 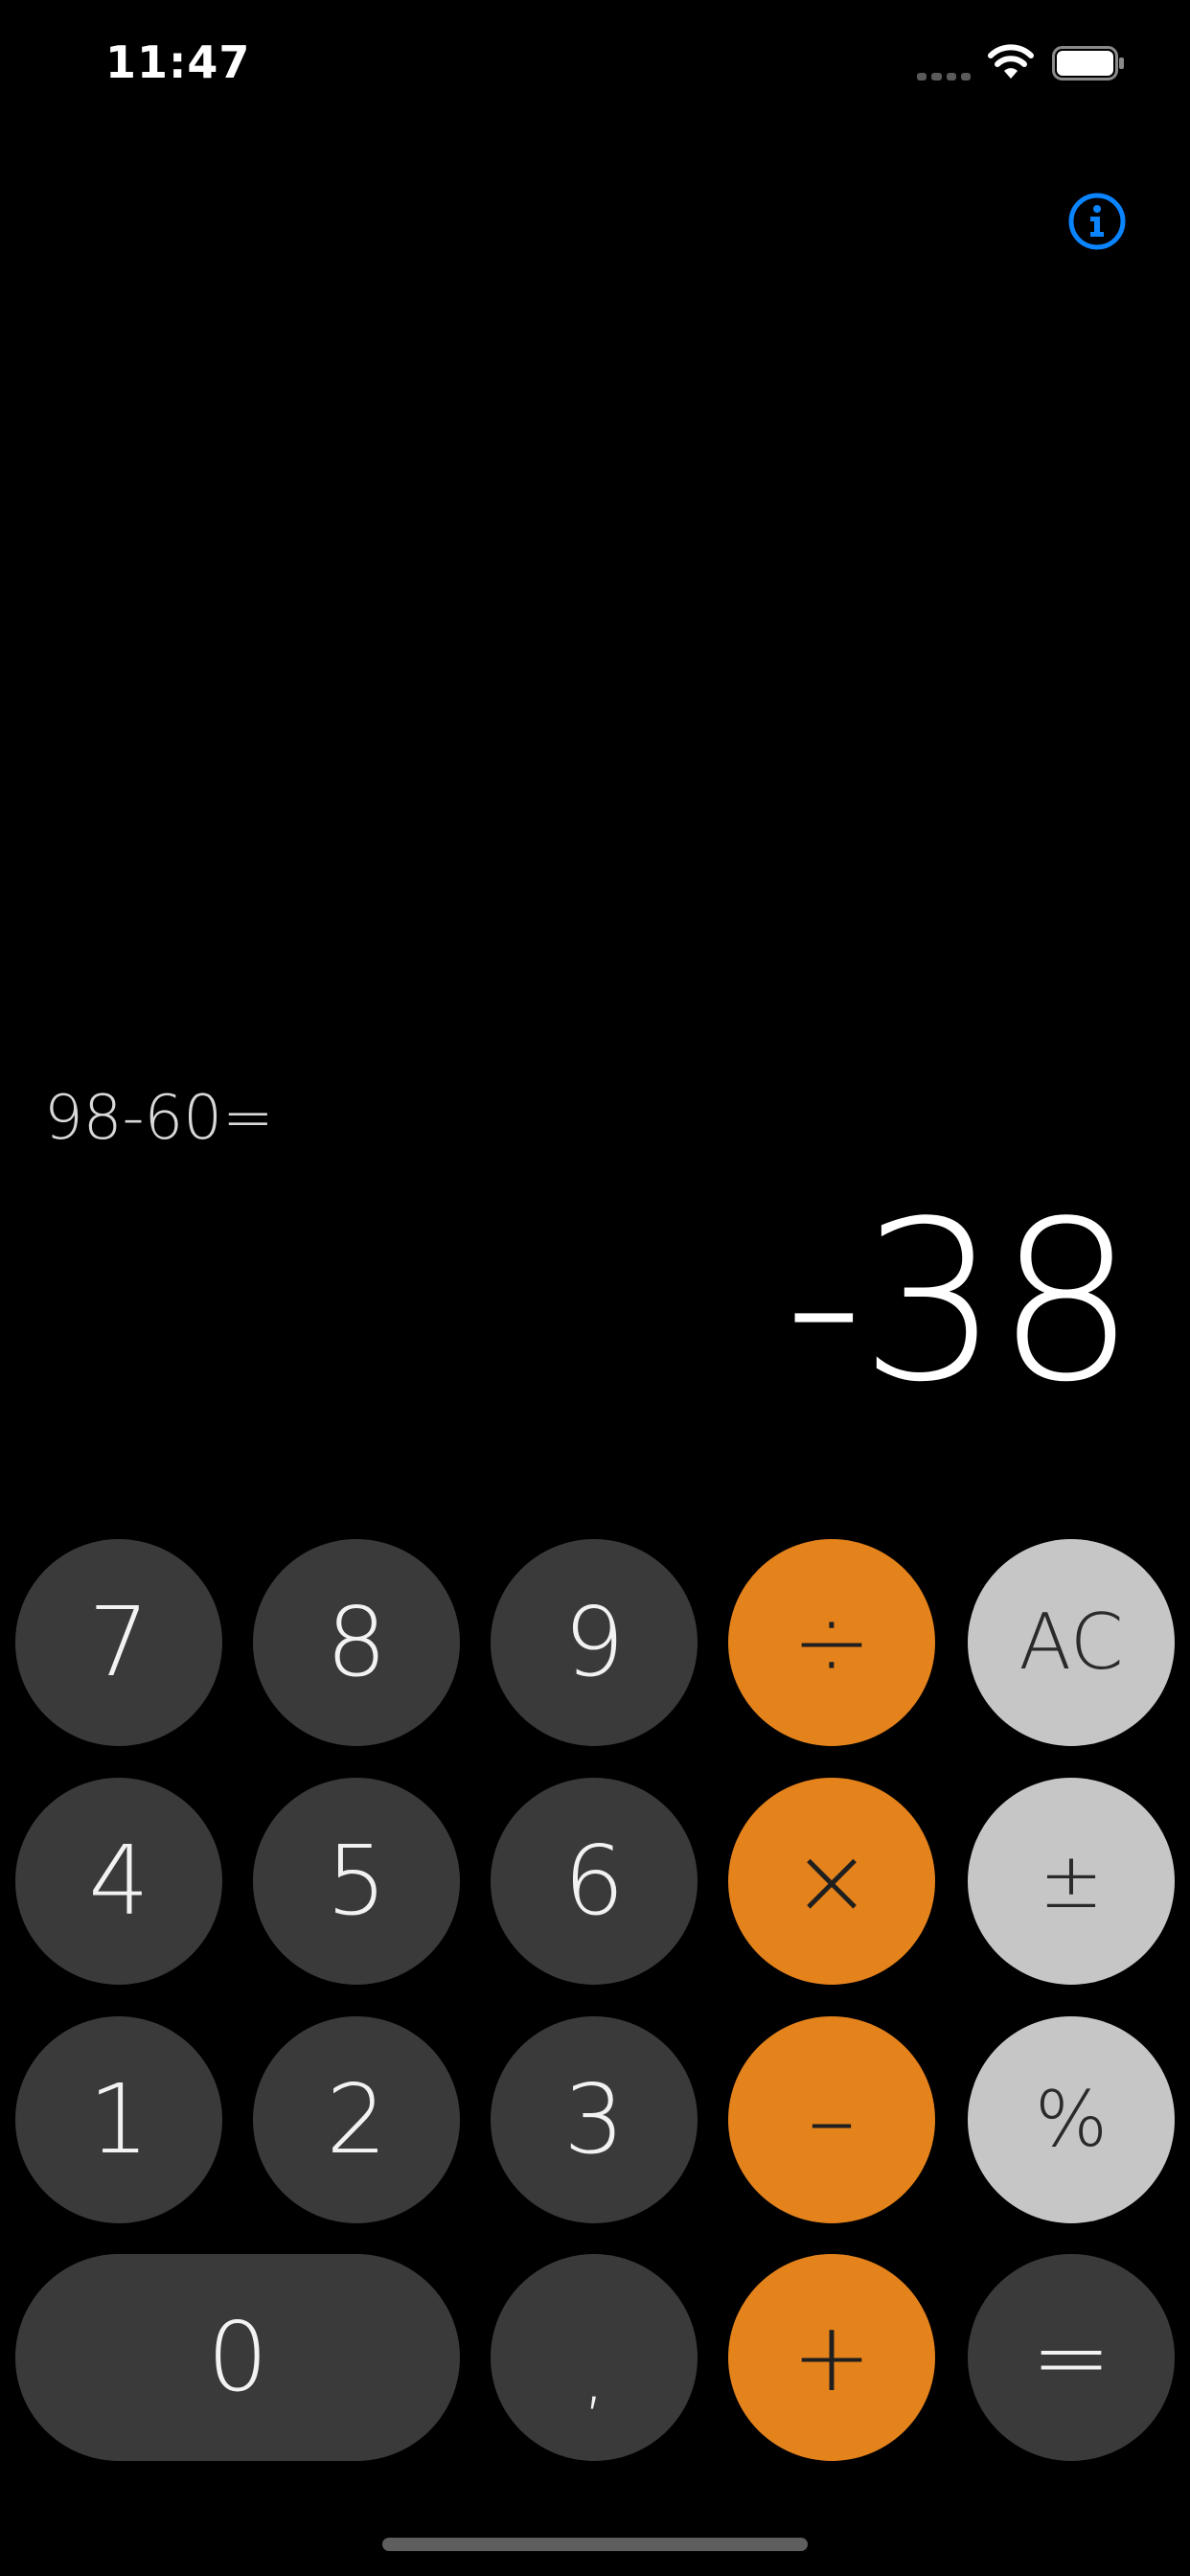 I want to click on key-6: 6, so click(x=594, y=1881).